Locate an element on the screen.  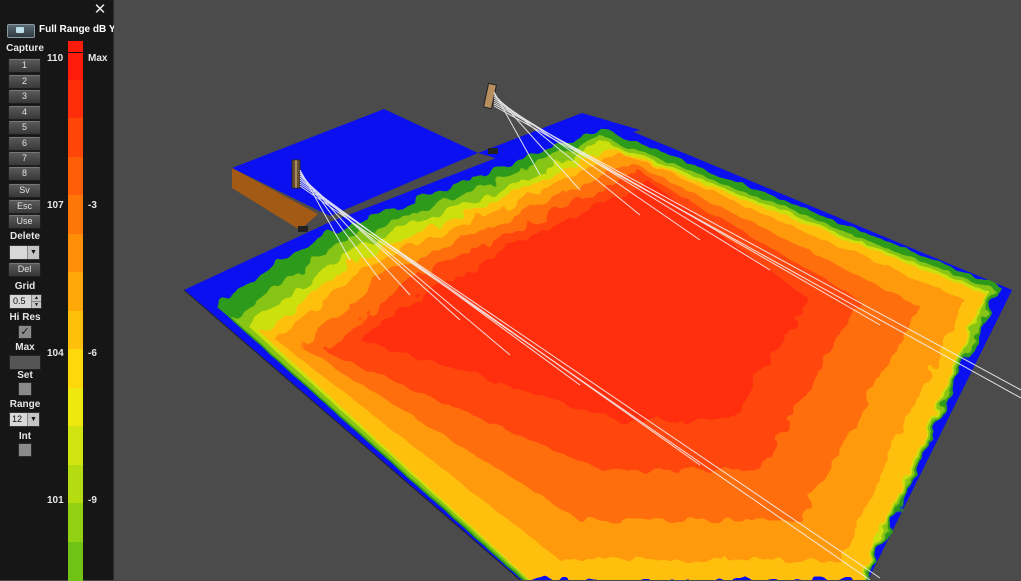
range-label: Range is located at coordinates (25, 404).